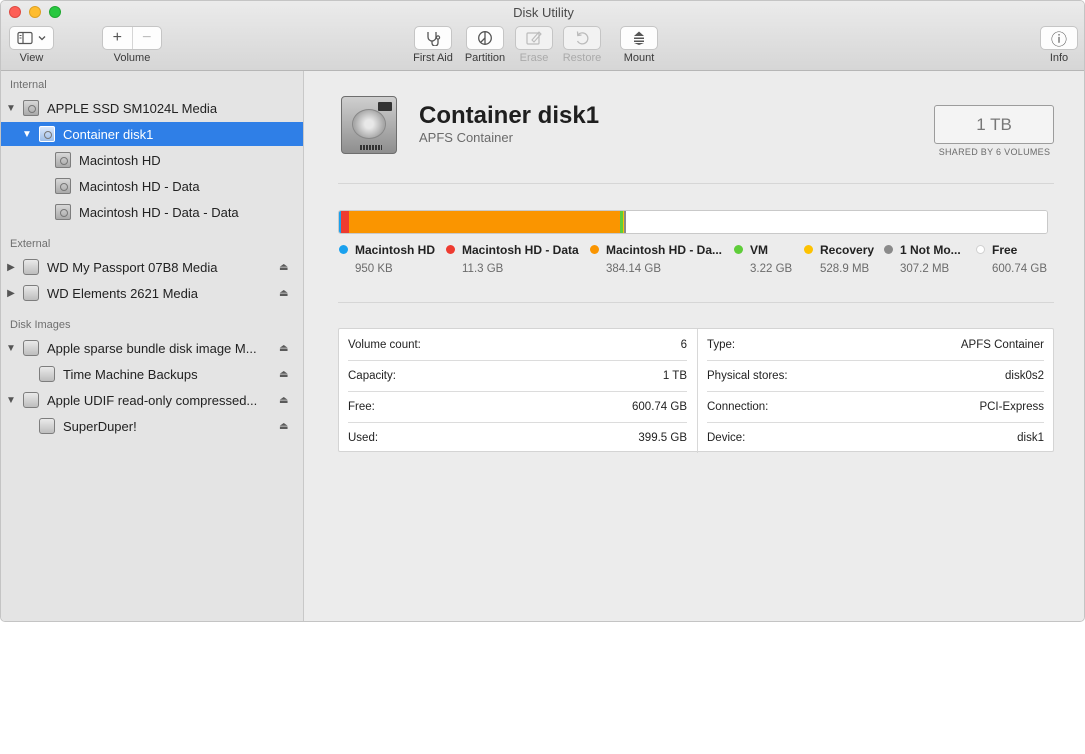 The height and width of the screenshot is (754, 1085). I want to click on view-button, so click(31, 38).